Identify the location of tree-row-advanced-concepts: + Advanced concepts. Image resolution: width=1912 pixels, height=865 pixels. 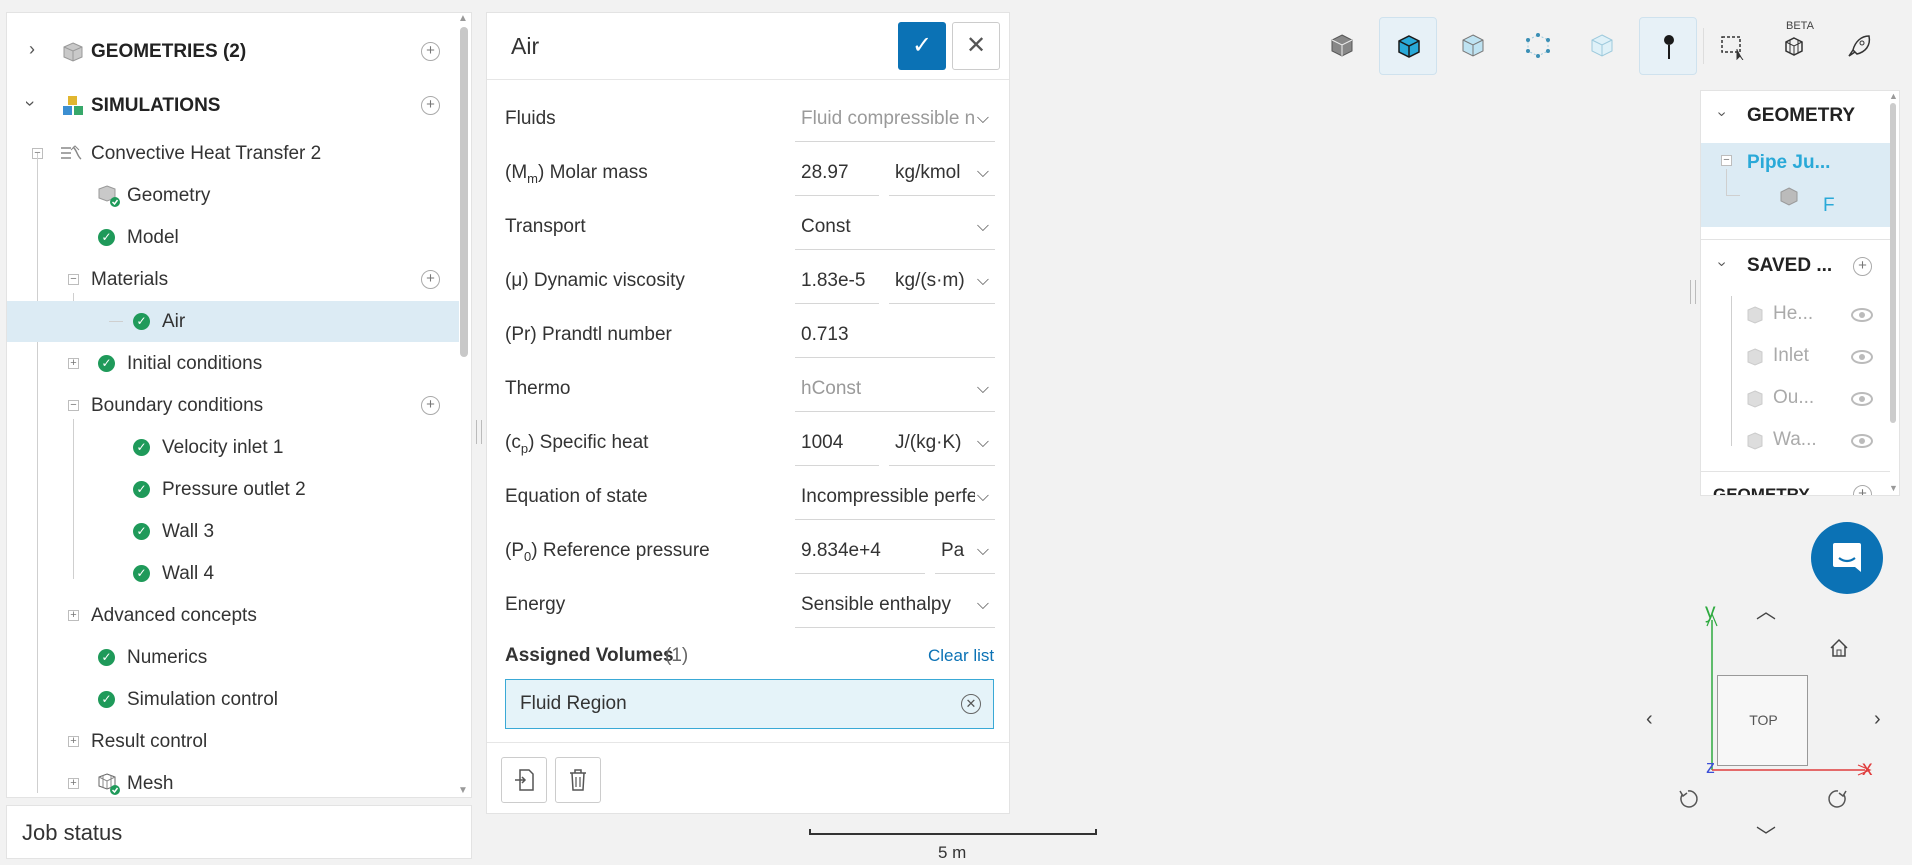
(233, 615).